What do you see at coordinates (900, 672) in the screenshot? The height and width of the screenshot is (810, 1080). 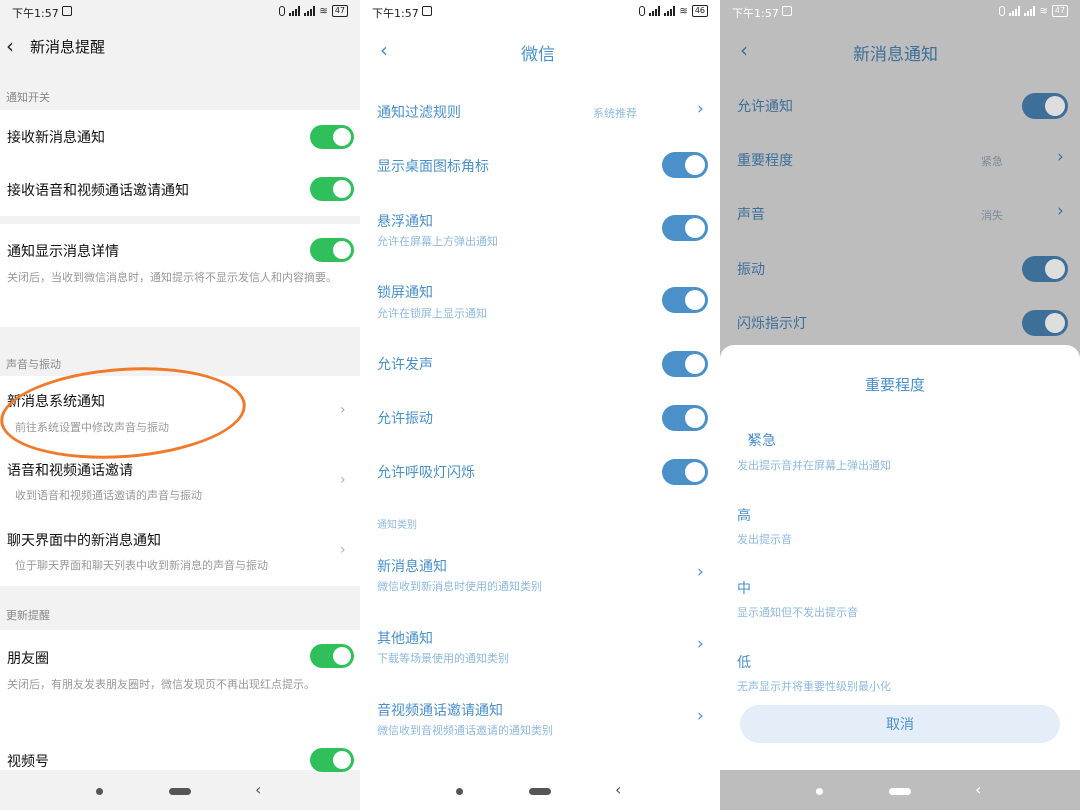 I see `option-low: 低 无声显示并将重要性级别最小化` at bounding box center [900, 672].